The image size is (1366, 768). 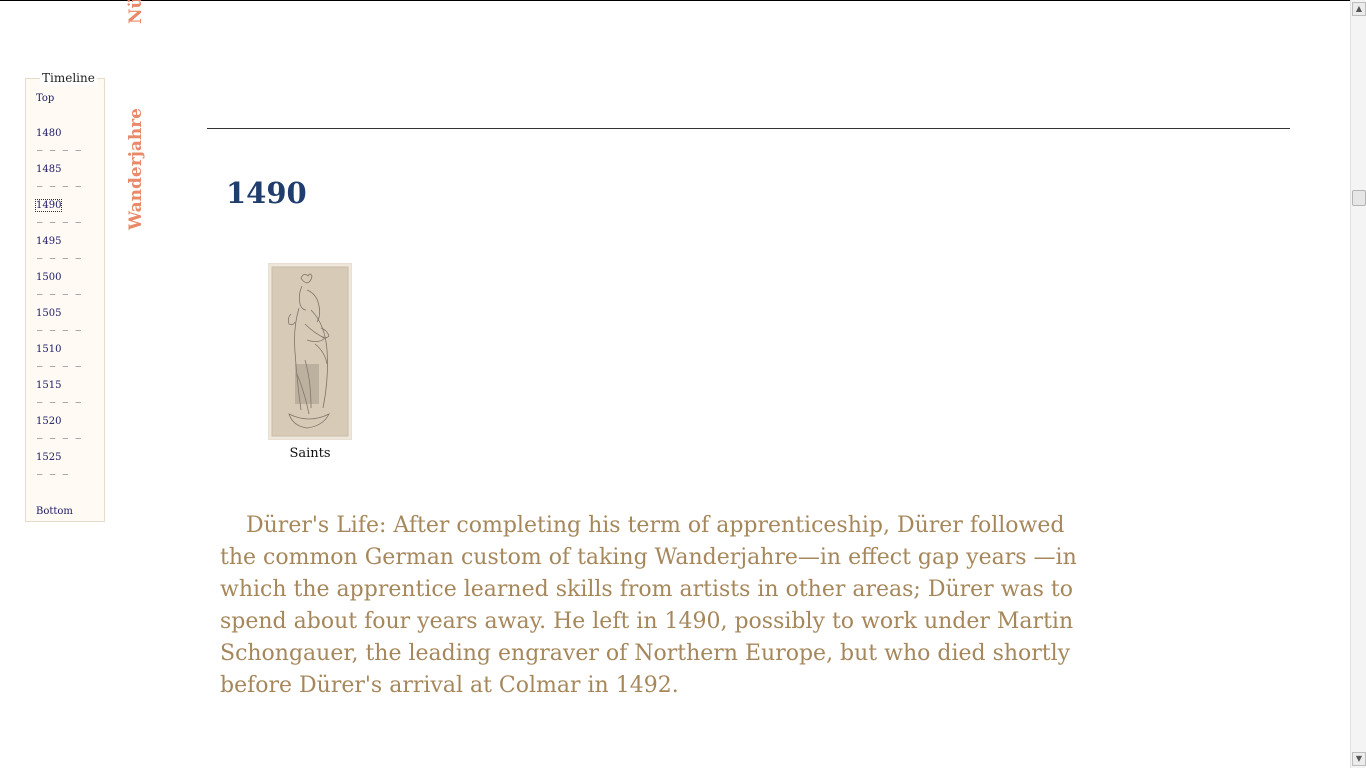 What do you see at coordinates (48, 457) in the screenshot?
I see `timeline-year-1525: 1525` at bounding box center [48, 457].